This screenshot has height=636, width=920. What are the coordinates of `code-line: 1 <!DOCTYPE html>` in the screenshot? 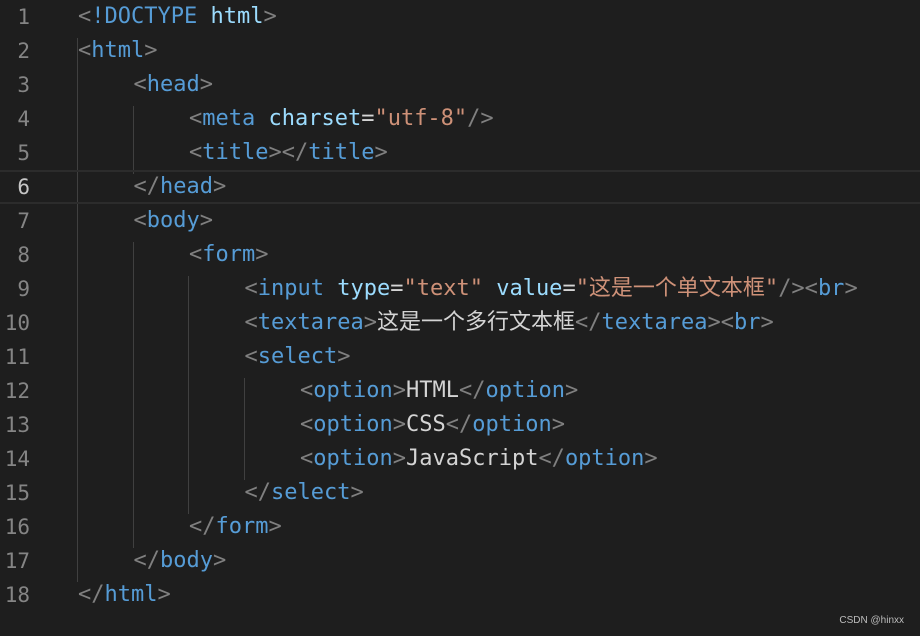 It's located at (460, 17).